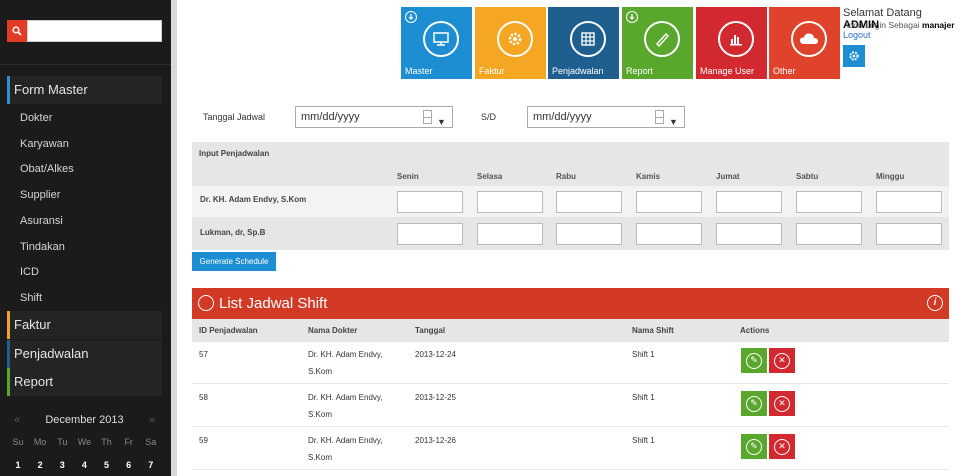  I want to click on cell-date: 2013-12-26, so click(435, 440).